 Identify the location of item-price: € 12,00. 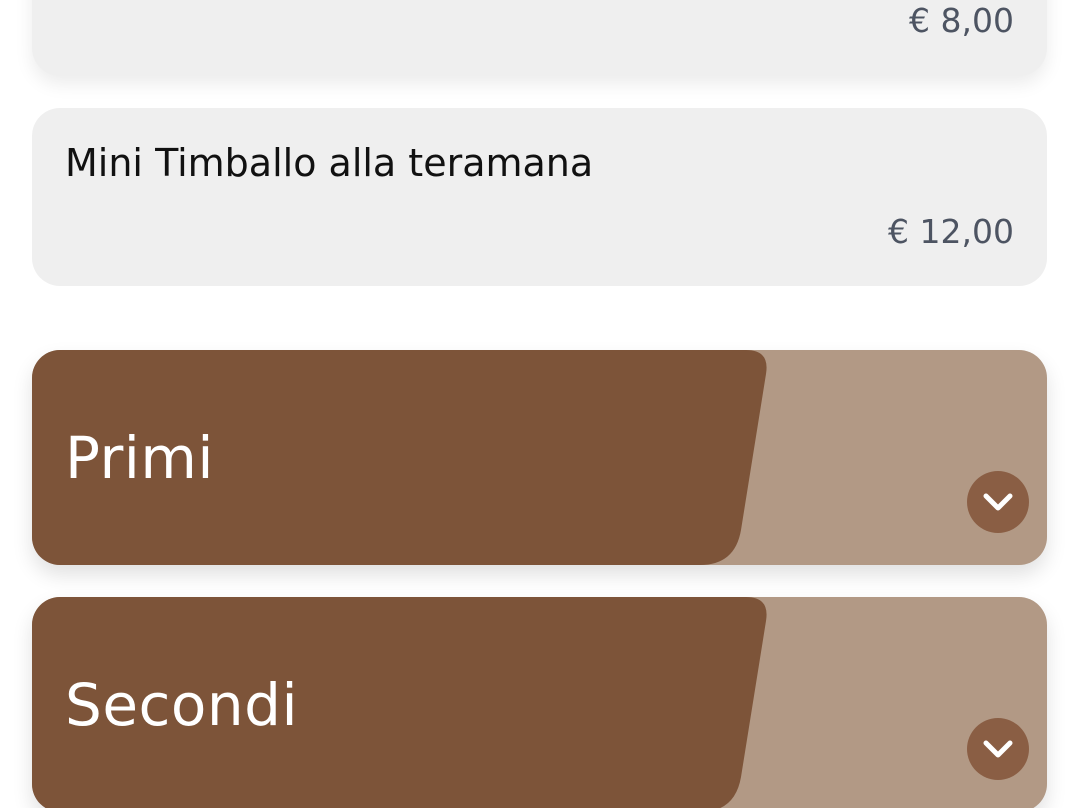
(951, 231).